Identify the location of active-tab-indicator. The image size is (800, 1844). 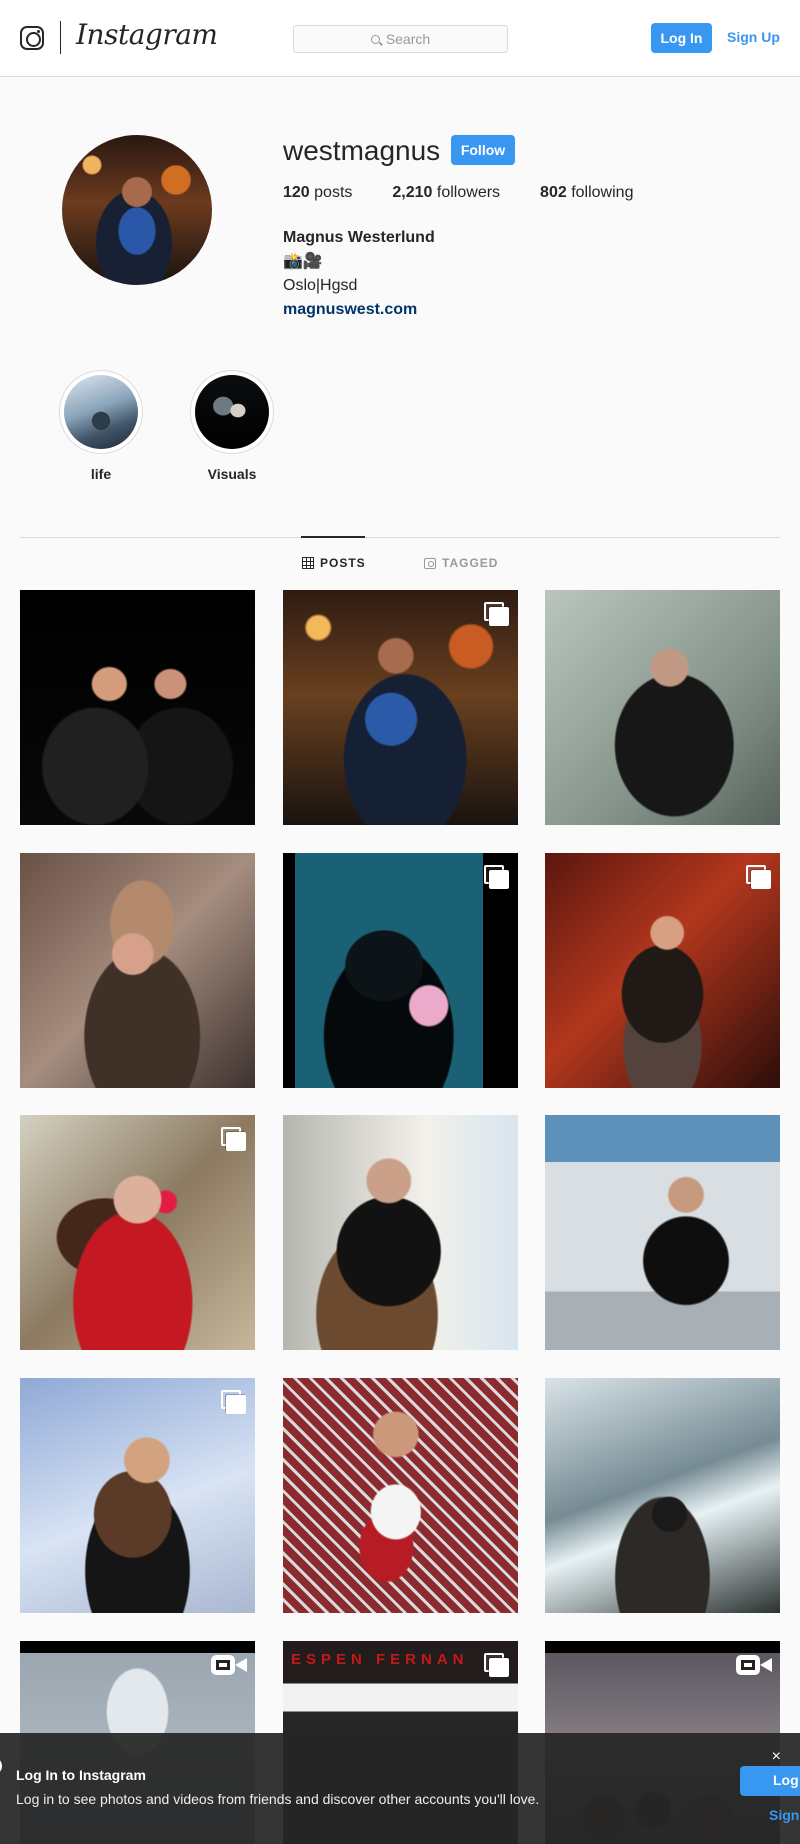
(333, 537).